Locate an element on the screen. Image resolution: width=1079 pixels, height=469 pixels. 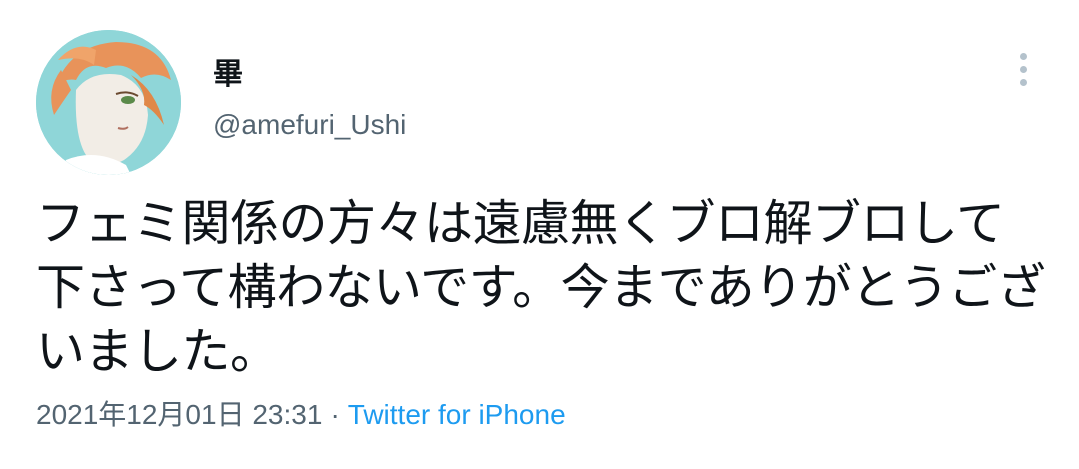
source-link: Twitter for iPhone is located at coordinates (457, 414).